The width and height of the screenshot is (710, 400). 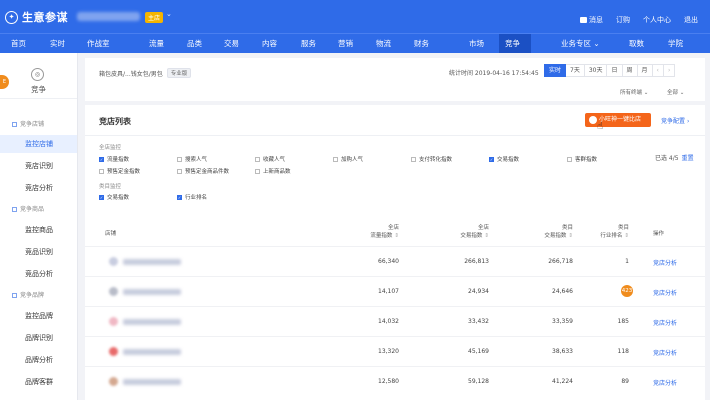 I want to click on compare-button: 小旺神一键比店, so click(x=618, y=120).